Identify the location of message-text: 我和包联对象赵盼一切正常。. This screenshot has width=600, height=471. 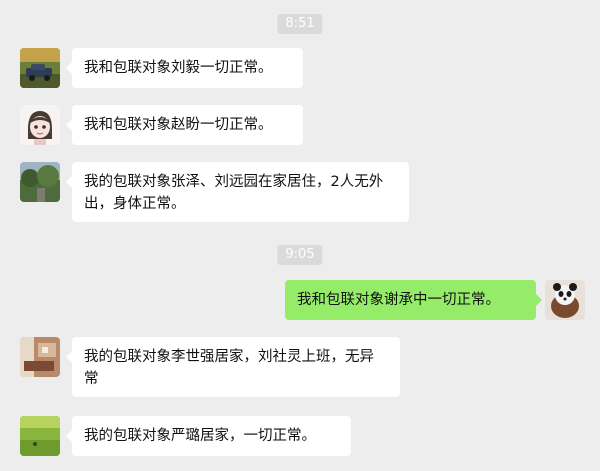
(178, 125).